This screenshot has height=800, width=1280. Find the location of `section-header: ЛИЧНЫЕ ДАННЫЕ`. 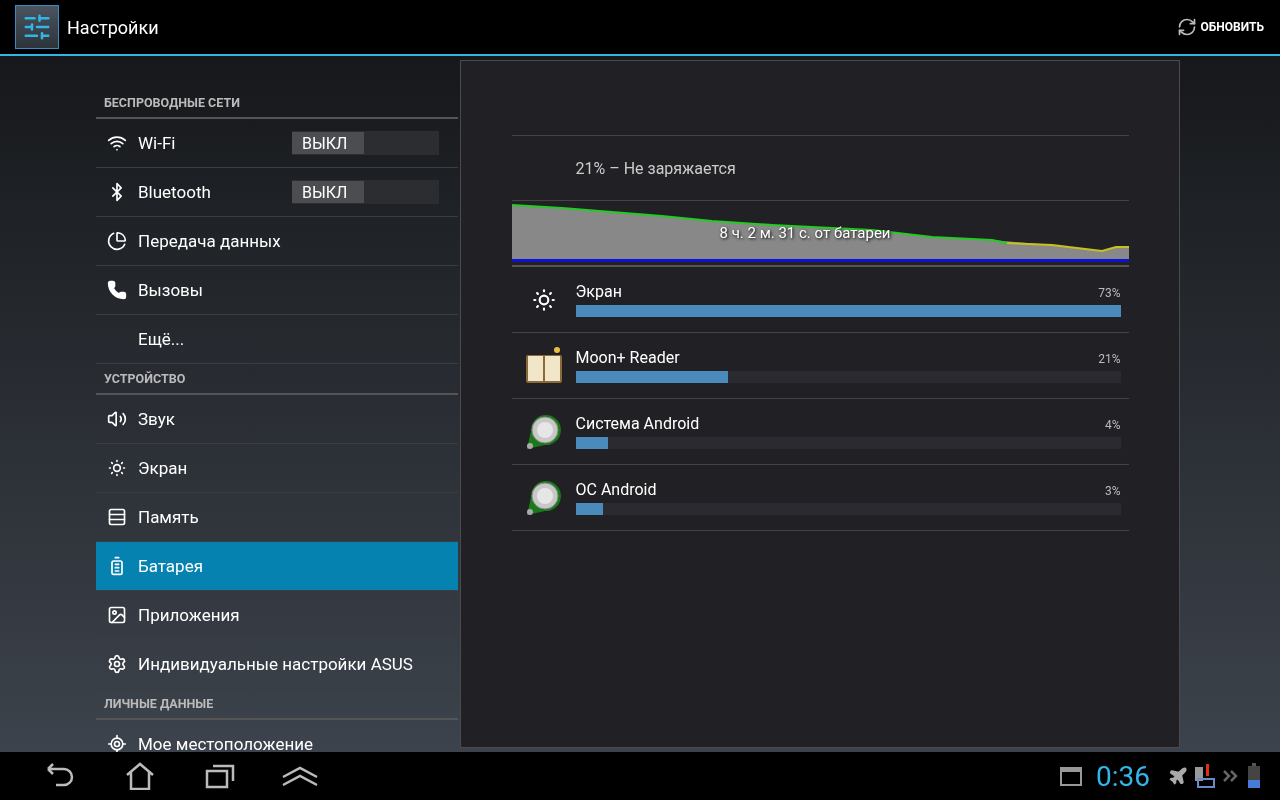

section-header: ЛИЧНЫЕ ДАННЫЕ is located at coordinates (277, 704).